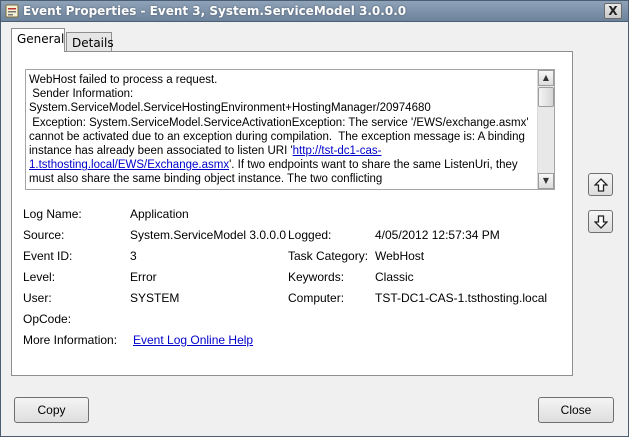 This screenshot has height=437, width=629. What do you see at coordinates (316, 277) in the screenshot?
I see `keywords-label: Keywords:` at bounding box center [316, 277].